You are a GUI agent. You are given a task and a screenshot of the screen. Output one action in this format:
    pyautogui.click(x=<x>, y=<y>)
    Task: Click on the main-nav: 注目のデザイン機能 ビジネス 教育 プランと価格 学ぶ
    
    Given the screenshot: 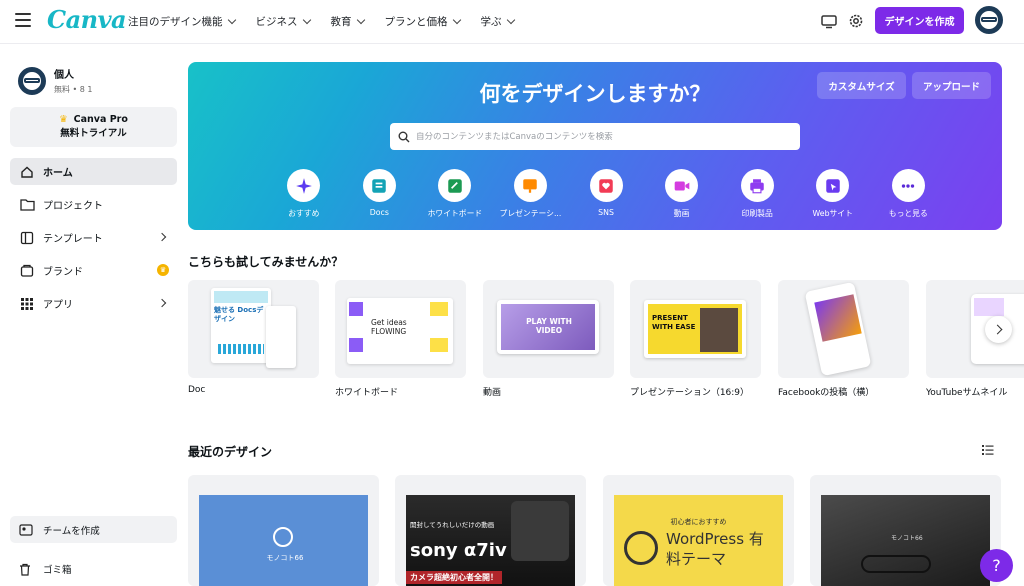 What is the action you would take?
    pyautogui.click(x=321, y=21)
    